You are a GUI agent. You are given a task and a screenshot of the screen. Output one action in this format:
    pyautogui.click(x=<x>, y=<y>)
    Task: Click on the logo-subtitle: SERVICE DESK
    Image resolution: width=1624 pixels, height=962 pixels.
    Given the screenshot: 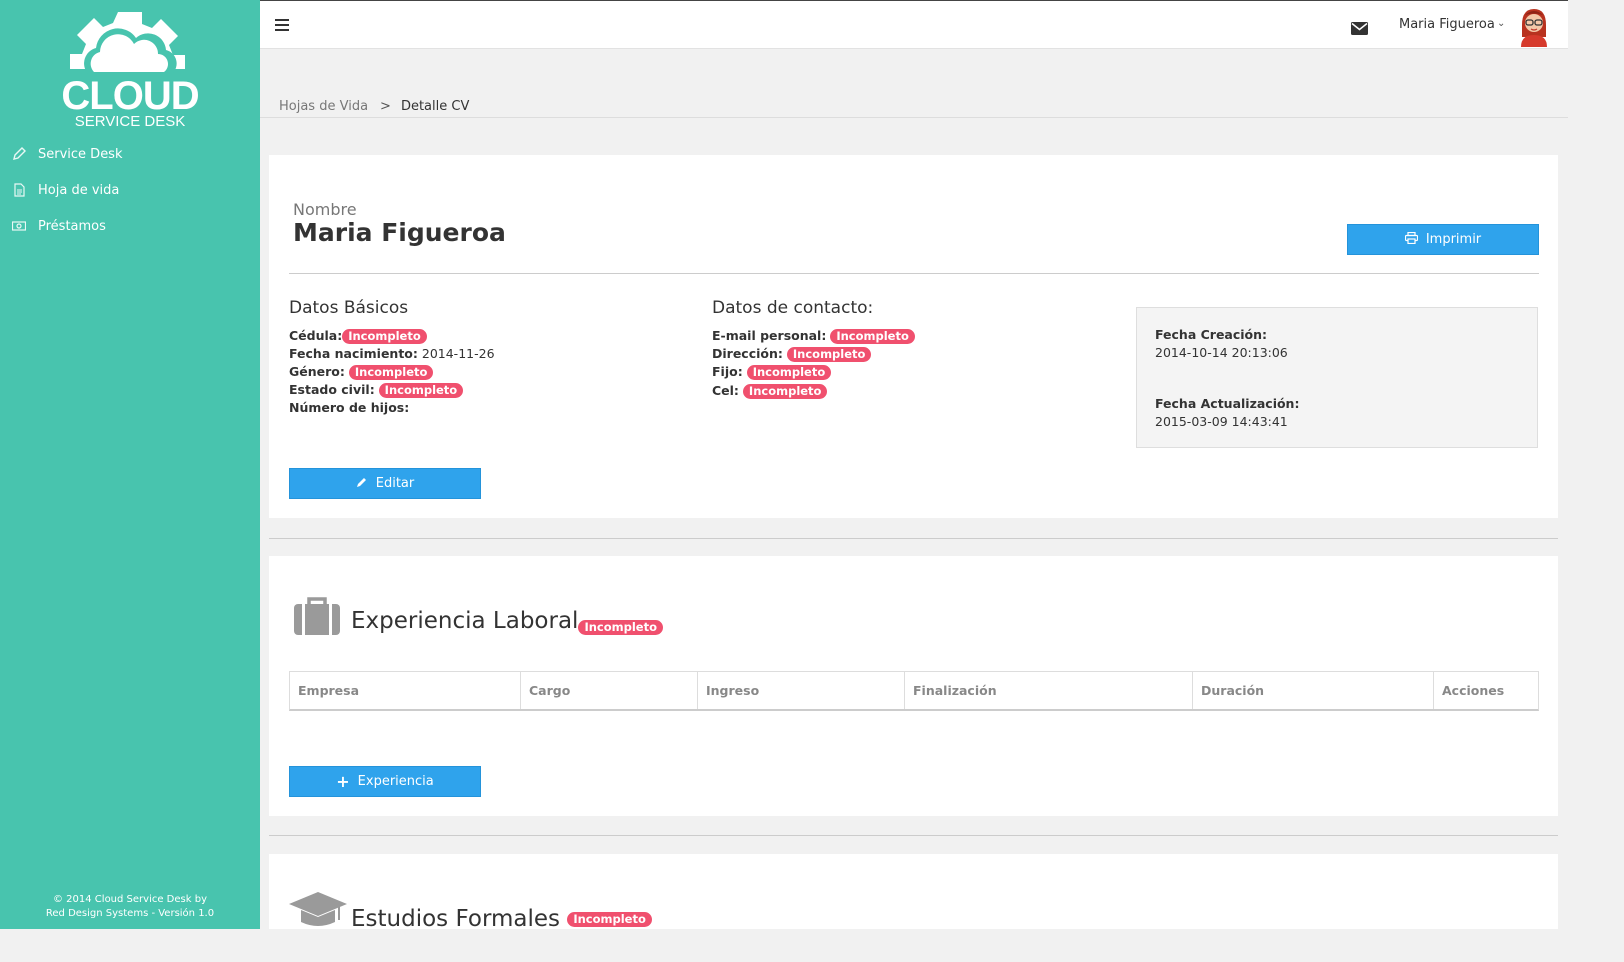 What is the action you would take?
    pyautogui.click(x=130, y=121)
    